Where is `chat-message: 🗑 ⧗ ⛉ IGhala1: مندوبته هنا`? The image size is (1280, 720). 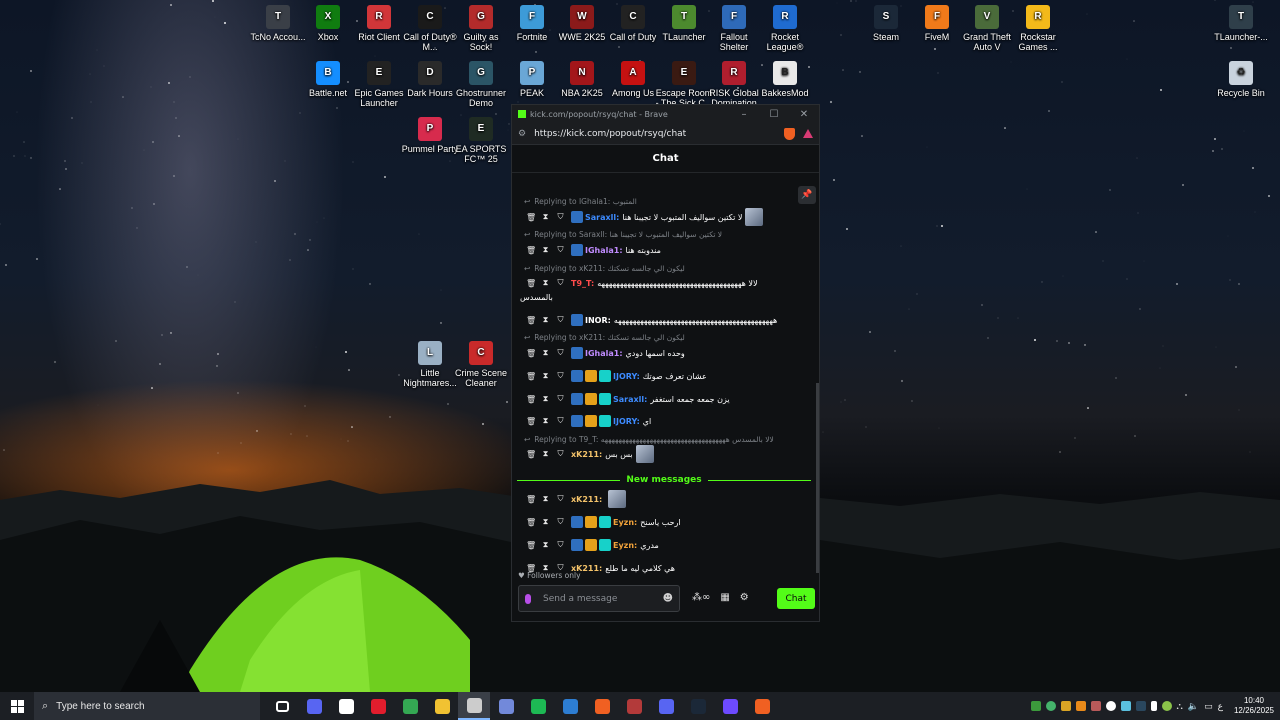 chat-message: 🗑 ⧗ ⛉ IGhala1: مندوبته هنا is located at coordinates (593, 250).